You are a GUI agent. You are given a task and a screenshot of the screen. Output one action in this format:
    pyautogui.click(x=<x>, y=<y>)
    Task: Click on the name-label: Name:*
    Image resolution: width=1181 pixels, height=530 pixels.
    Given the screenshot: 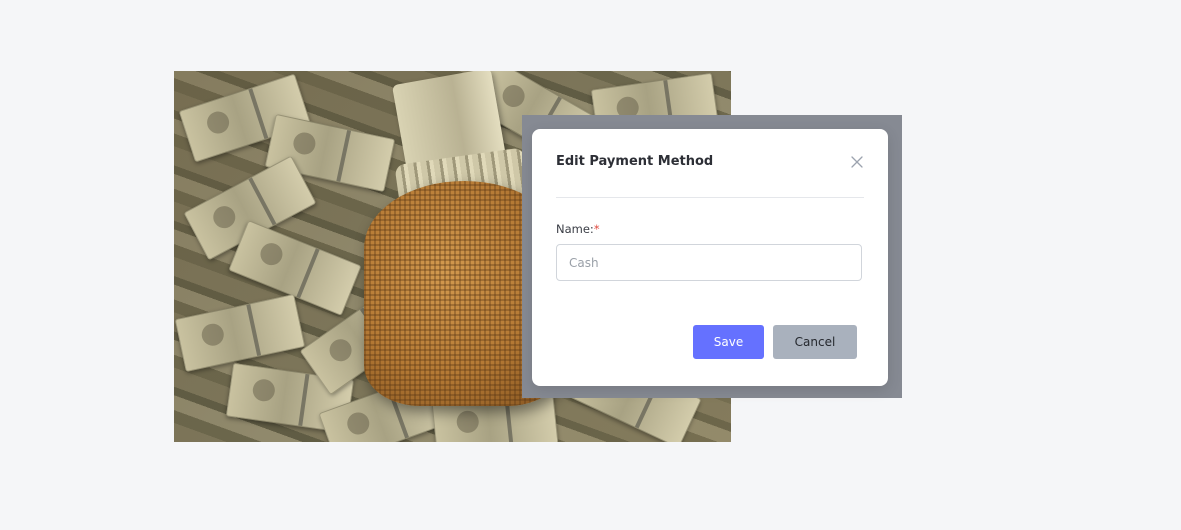 What is the action you would take?
    pyautogui.click(x=578, y=229)
    